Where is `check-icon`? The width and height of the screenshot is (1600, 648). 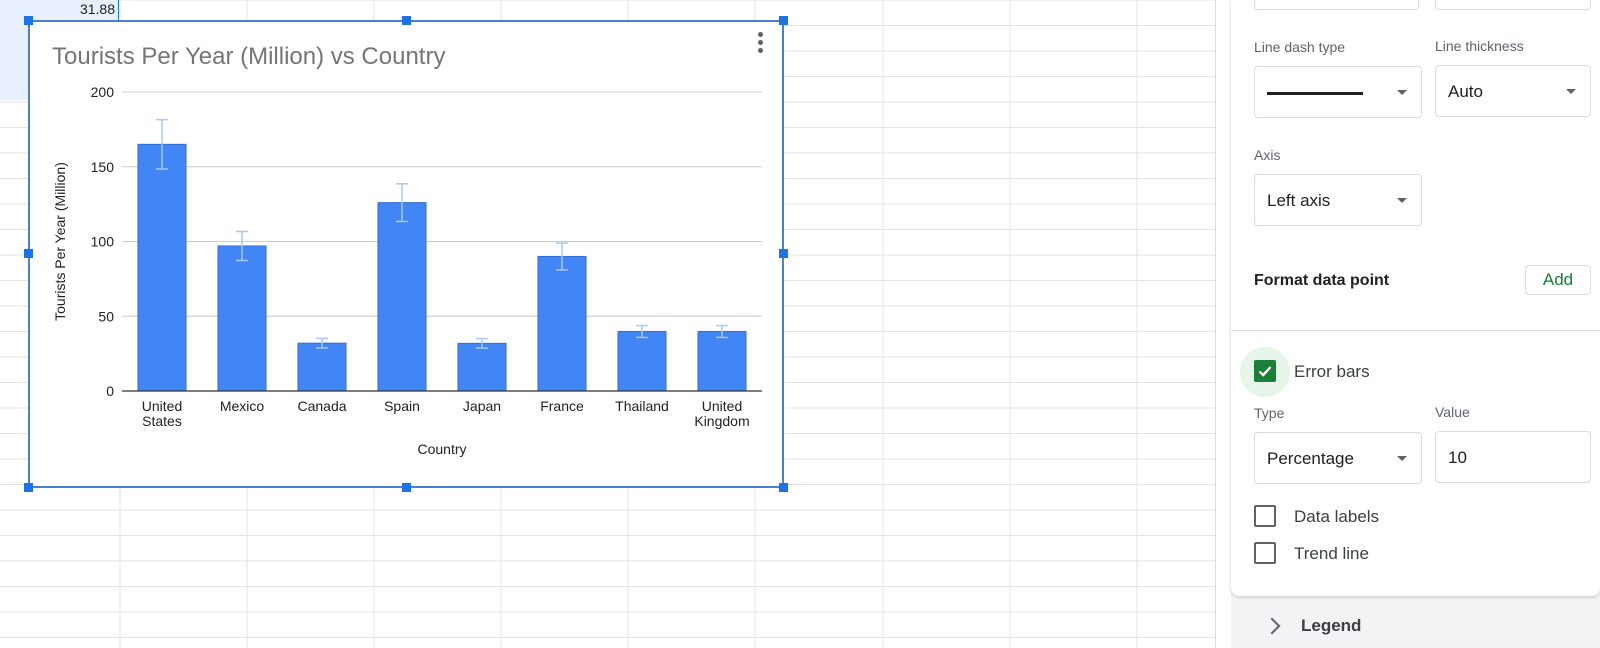 check-icon is located at coordinates (1265, 371).